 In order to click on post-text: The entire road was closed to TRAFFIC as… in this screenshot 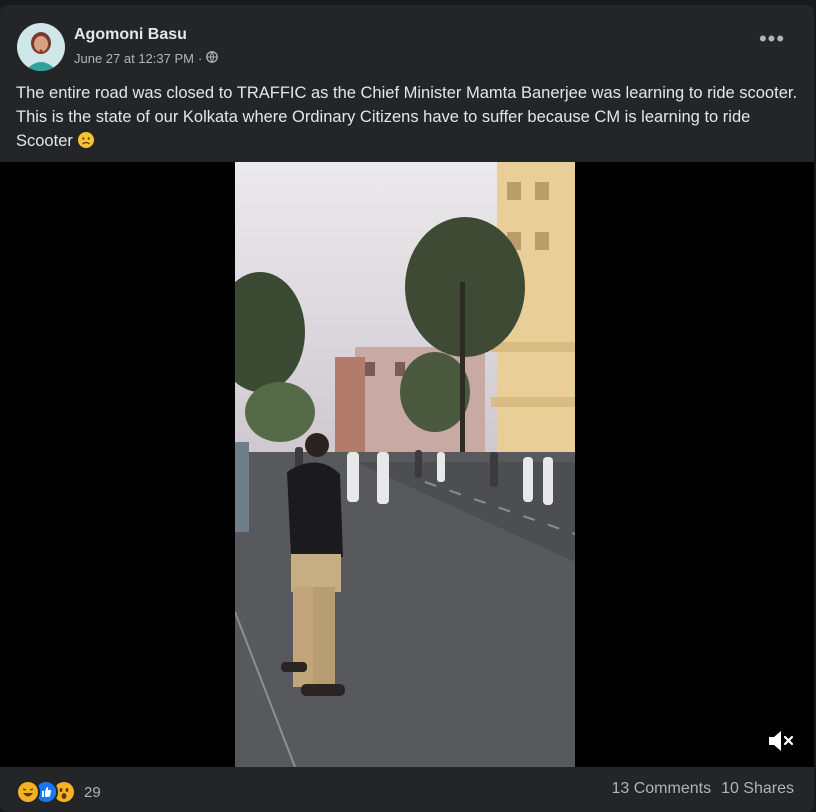, I will do `click(407, 117)`.